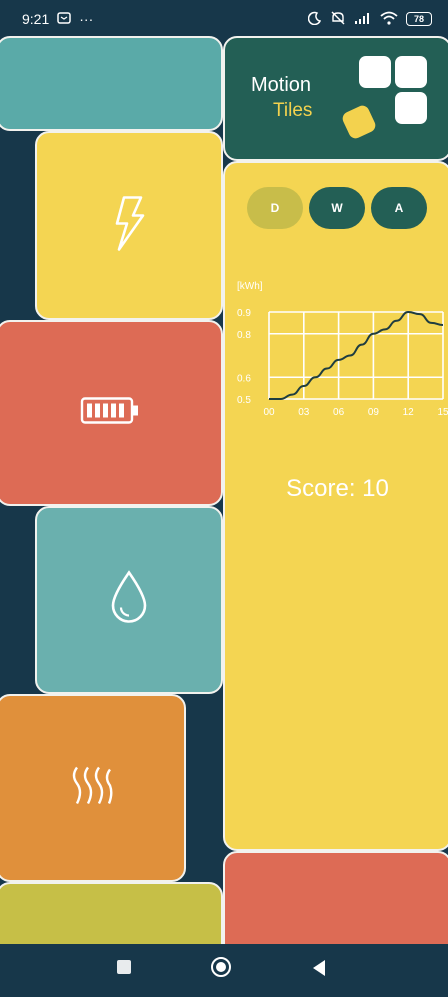 Image resolution: width=448 pixels, height=997 pixels. Describe the element at coordinates (374, 412) in the screenshot. I see `x-tick-label: 09` at that location.